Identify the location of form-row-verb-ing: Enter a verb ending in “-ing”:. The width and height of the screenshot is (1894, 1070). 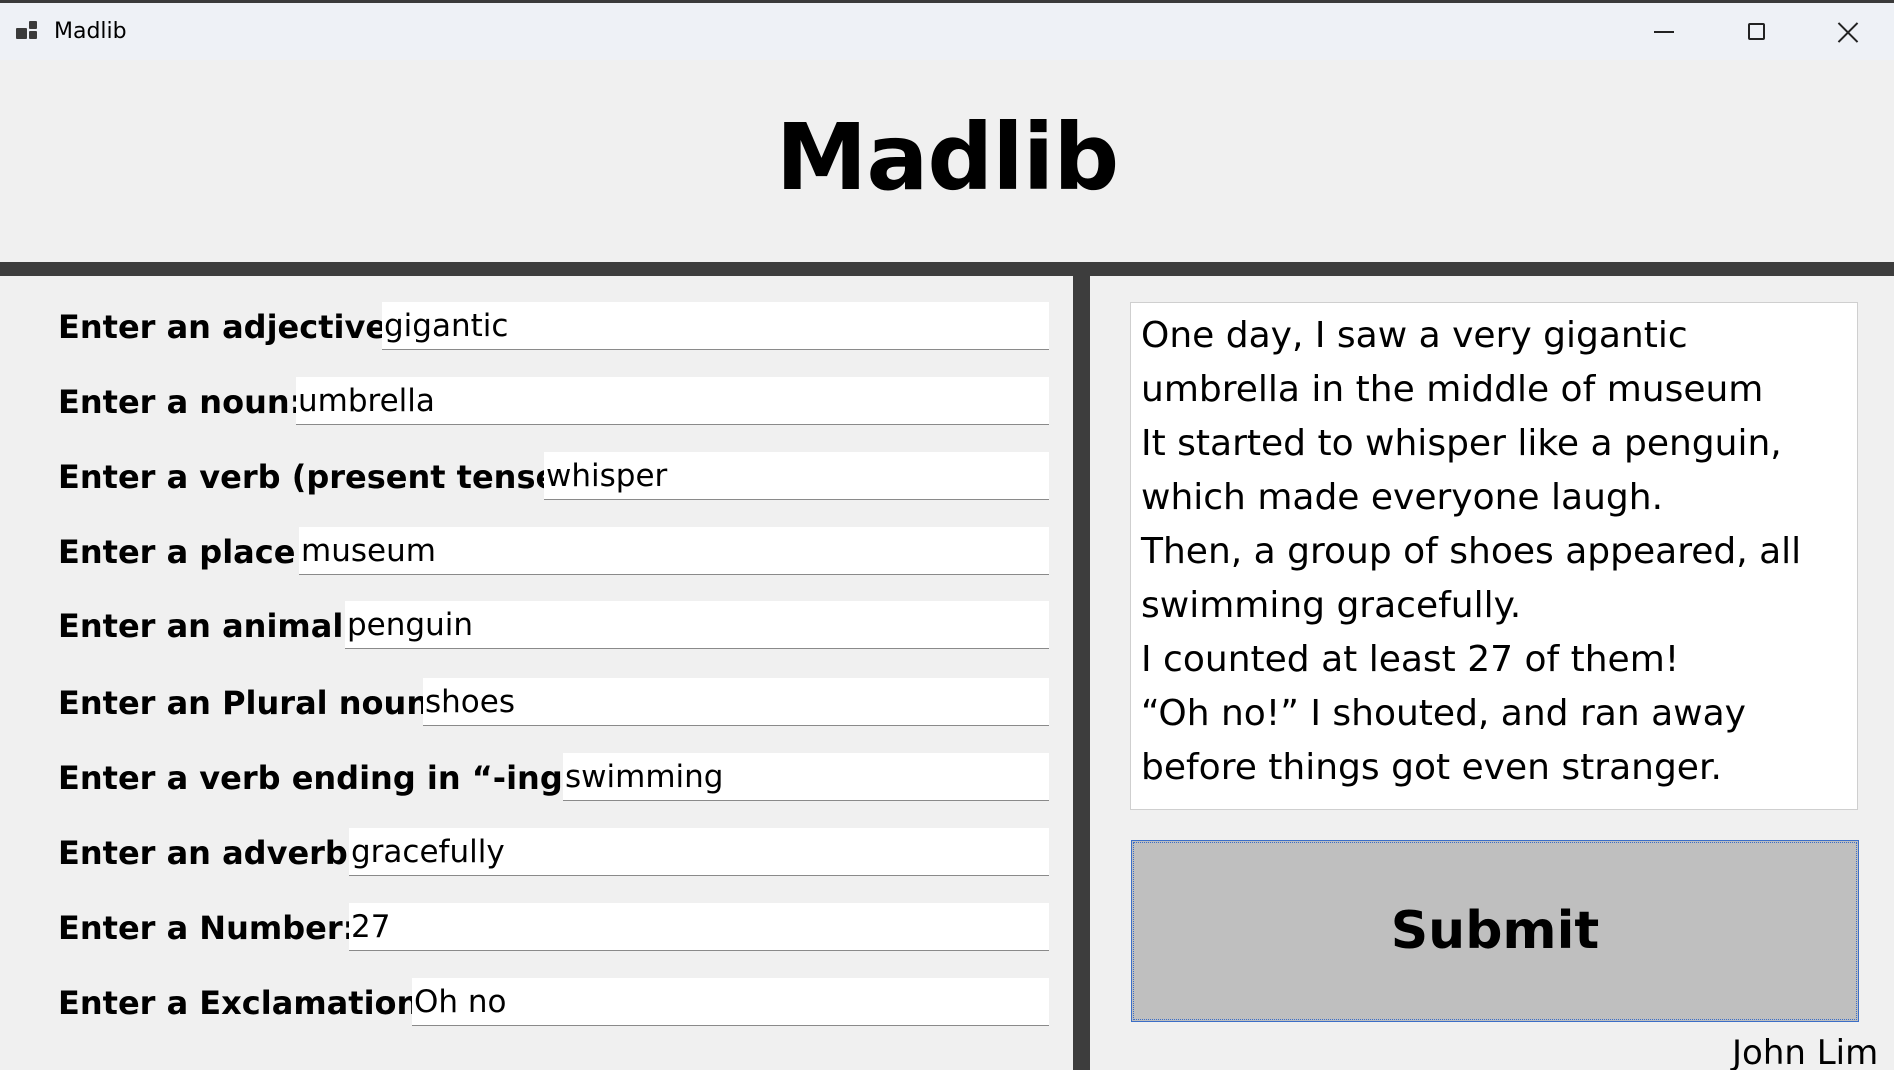
(327, 778).